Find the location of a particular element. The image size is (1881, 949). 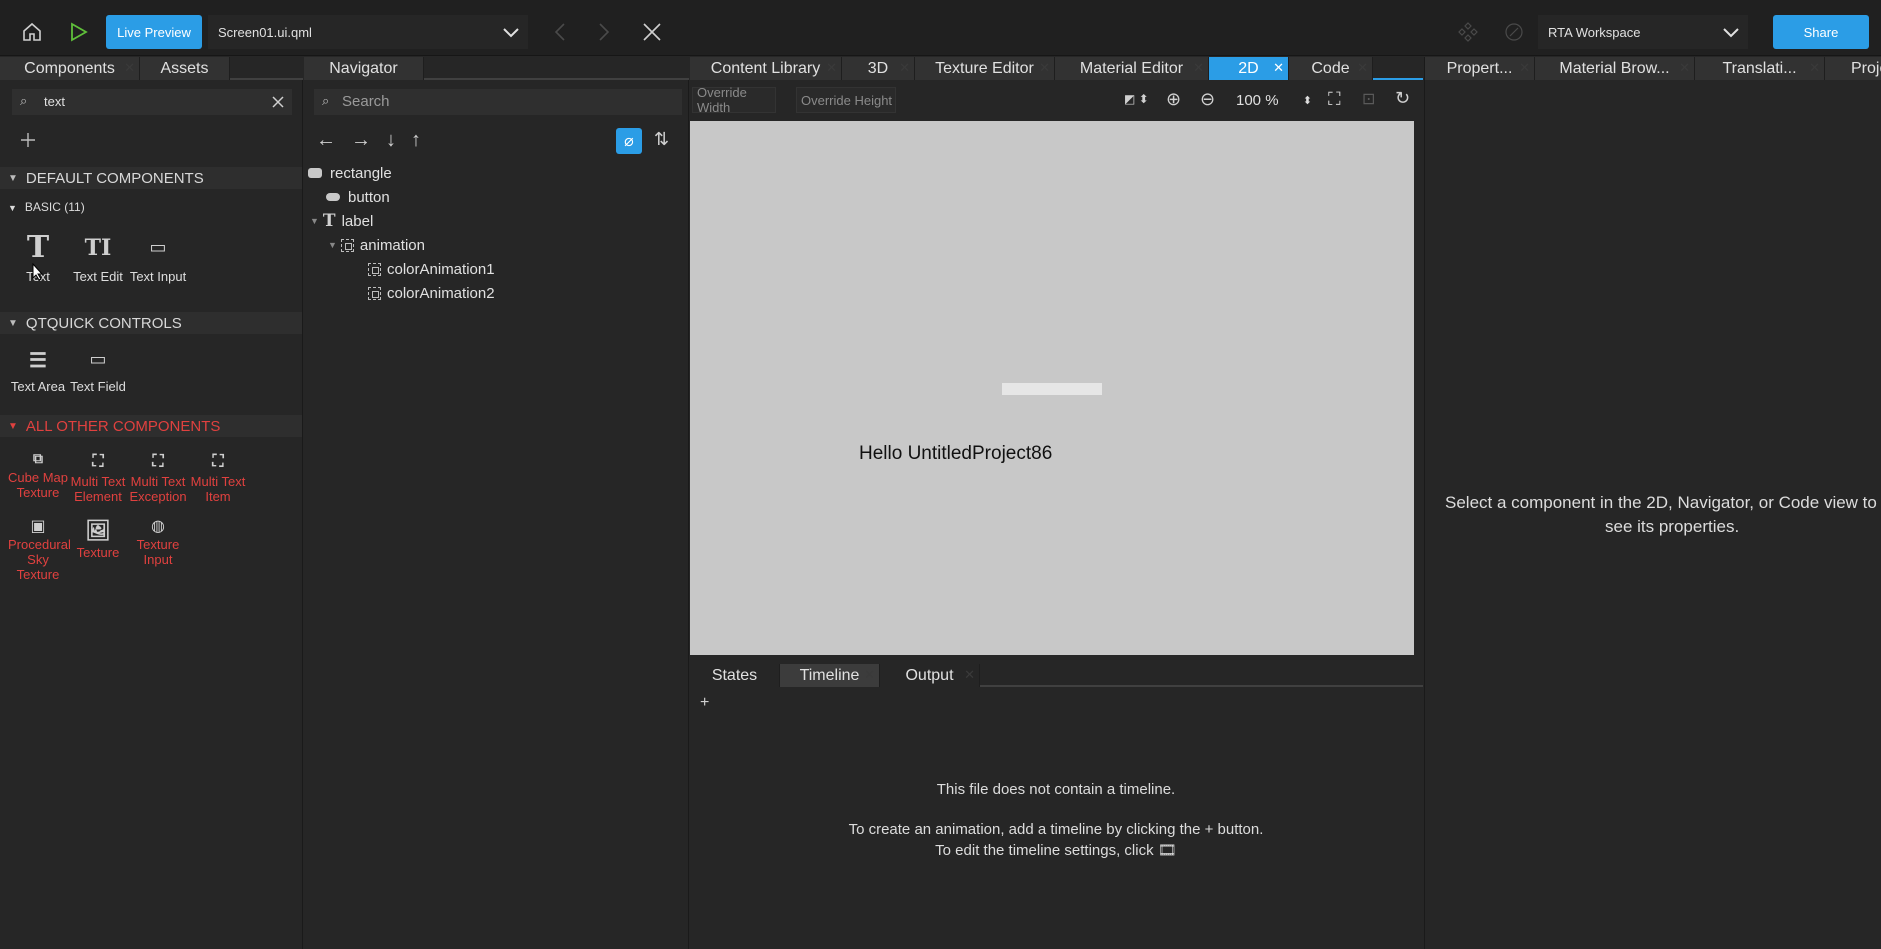

arrow-up-icon: ↑ is located at coordinates (416, 140).